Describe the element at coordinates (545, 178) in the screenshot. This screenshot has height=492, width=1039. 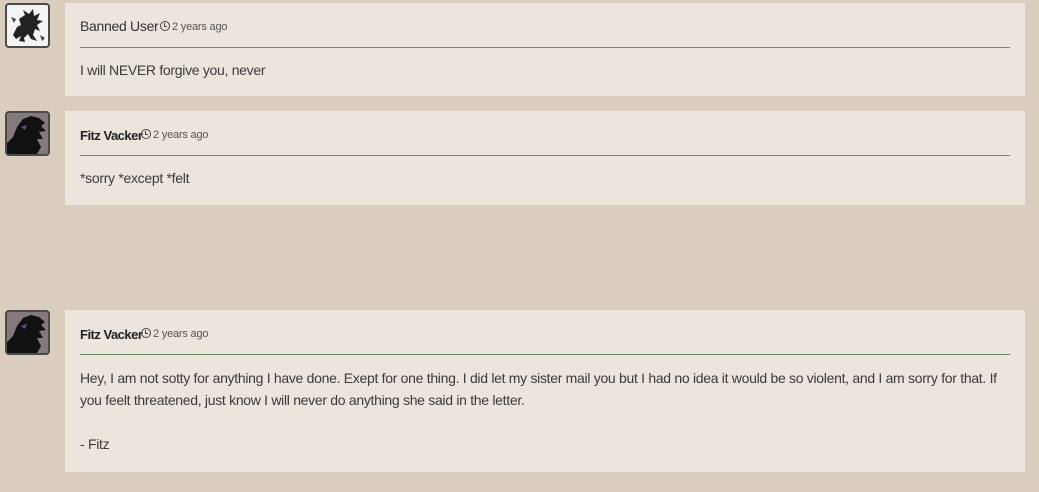
I see `comment-body: *sorry *except *felt` at that location.